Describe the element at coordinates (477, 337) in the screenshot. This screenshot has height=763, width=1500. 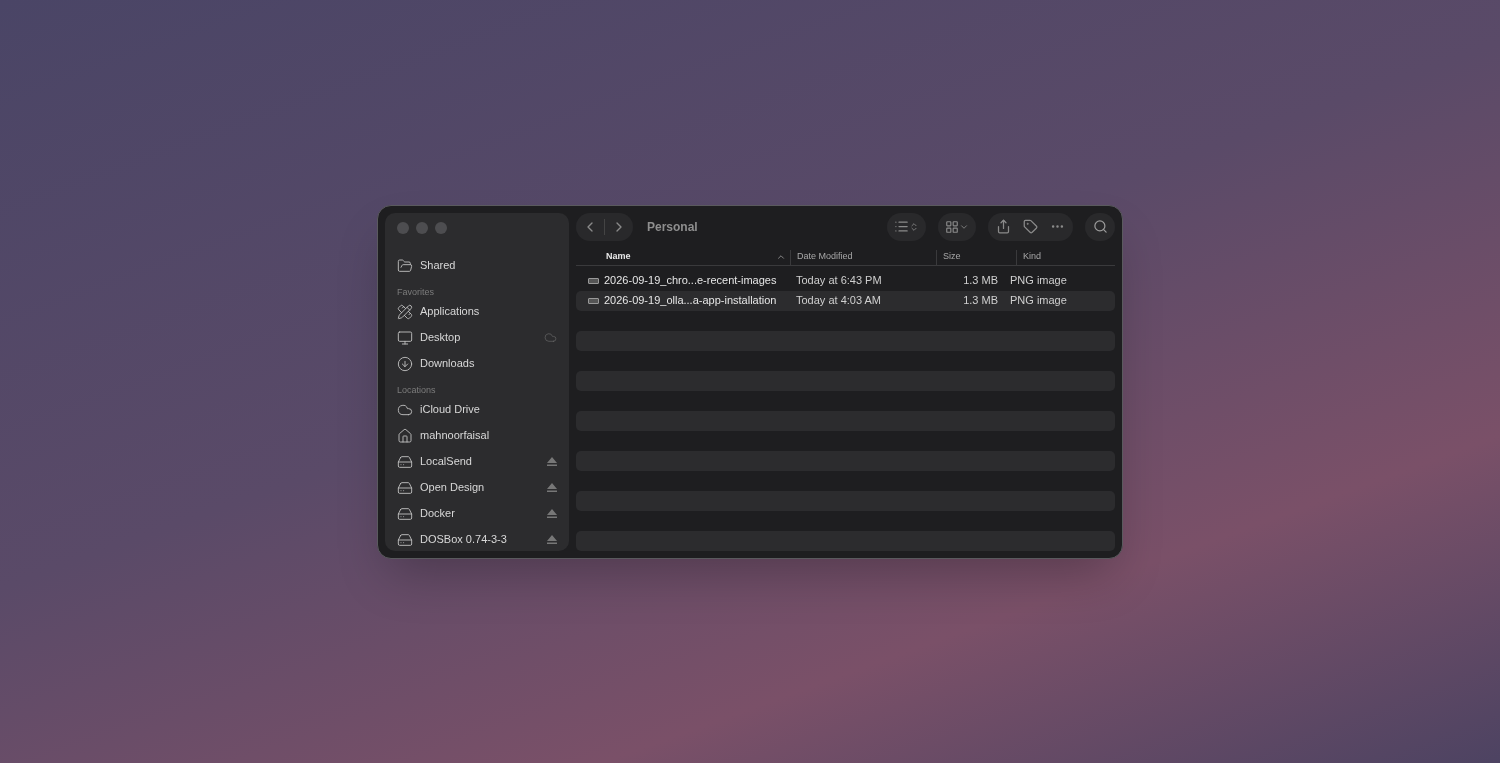
I see `sidebar-item: Desktop` at that location.